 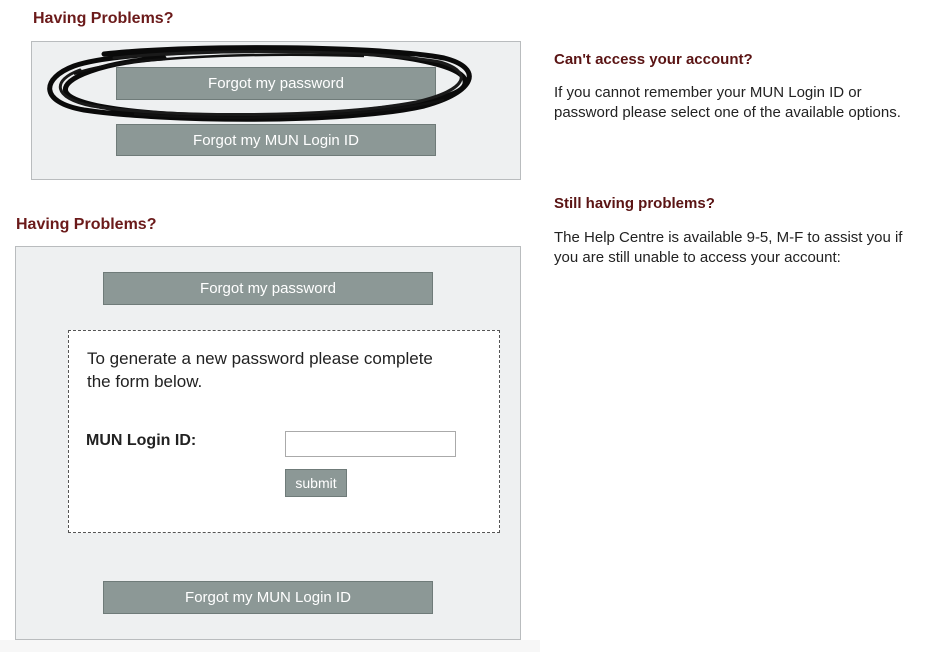 I want to click on access-title: Can't access your account?, so click(x=653, y=59).